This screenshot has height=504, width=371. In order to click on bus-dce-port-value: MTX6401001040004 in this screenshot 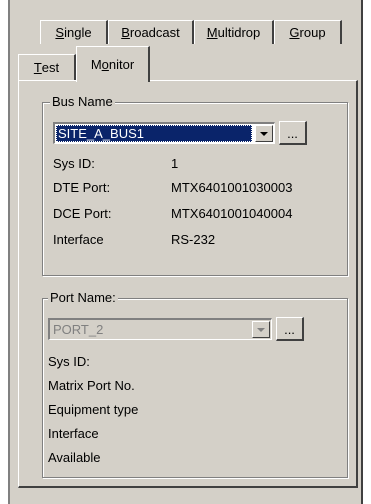, I will do `click(232, 213)`.